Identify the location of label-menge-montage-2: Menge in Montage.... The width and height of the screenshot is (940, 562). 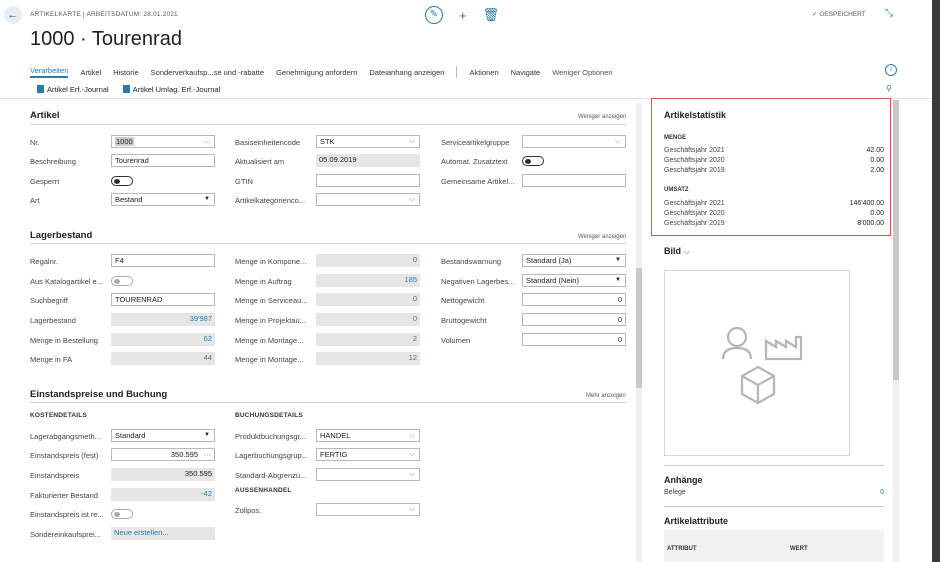
(269, 359).